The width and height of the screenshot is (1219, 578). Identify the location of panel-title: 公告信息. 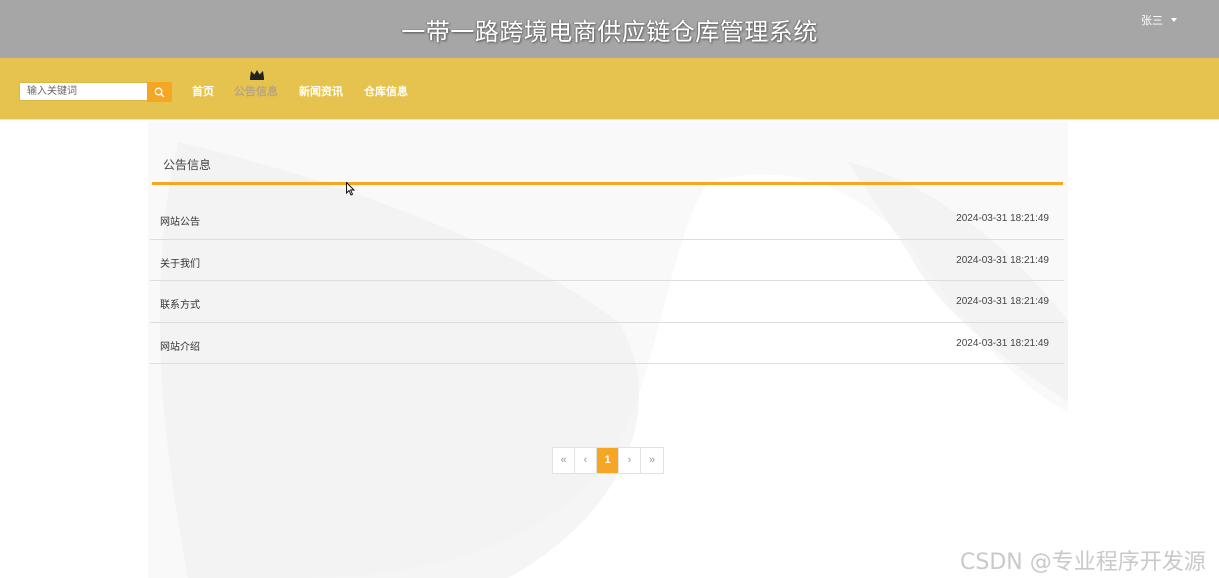
(187, 165).